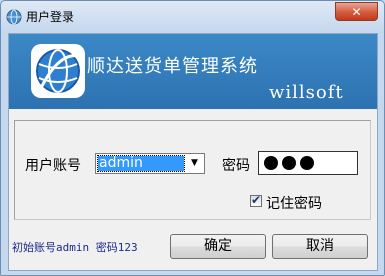 The height and width of the screenshot is (276, 385). I want to click on window-title: 用户登录, so click(50, 17).